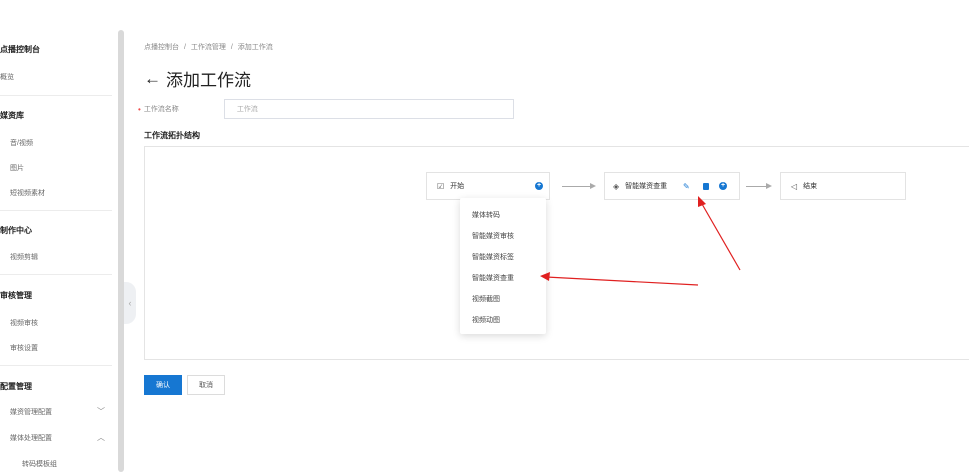 The image size is (969, 472). I want to click on breadcrumb: 点播控制台 / 工作流管理 / 添加工作流, so click(210, 47).